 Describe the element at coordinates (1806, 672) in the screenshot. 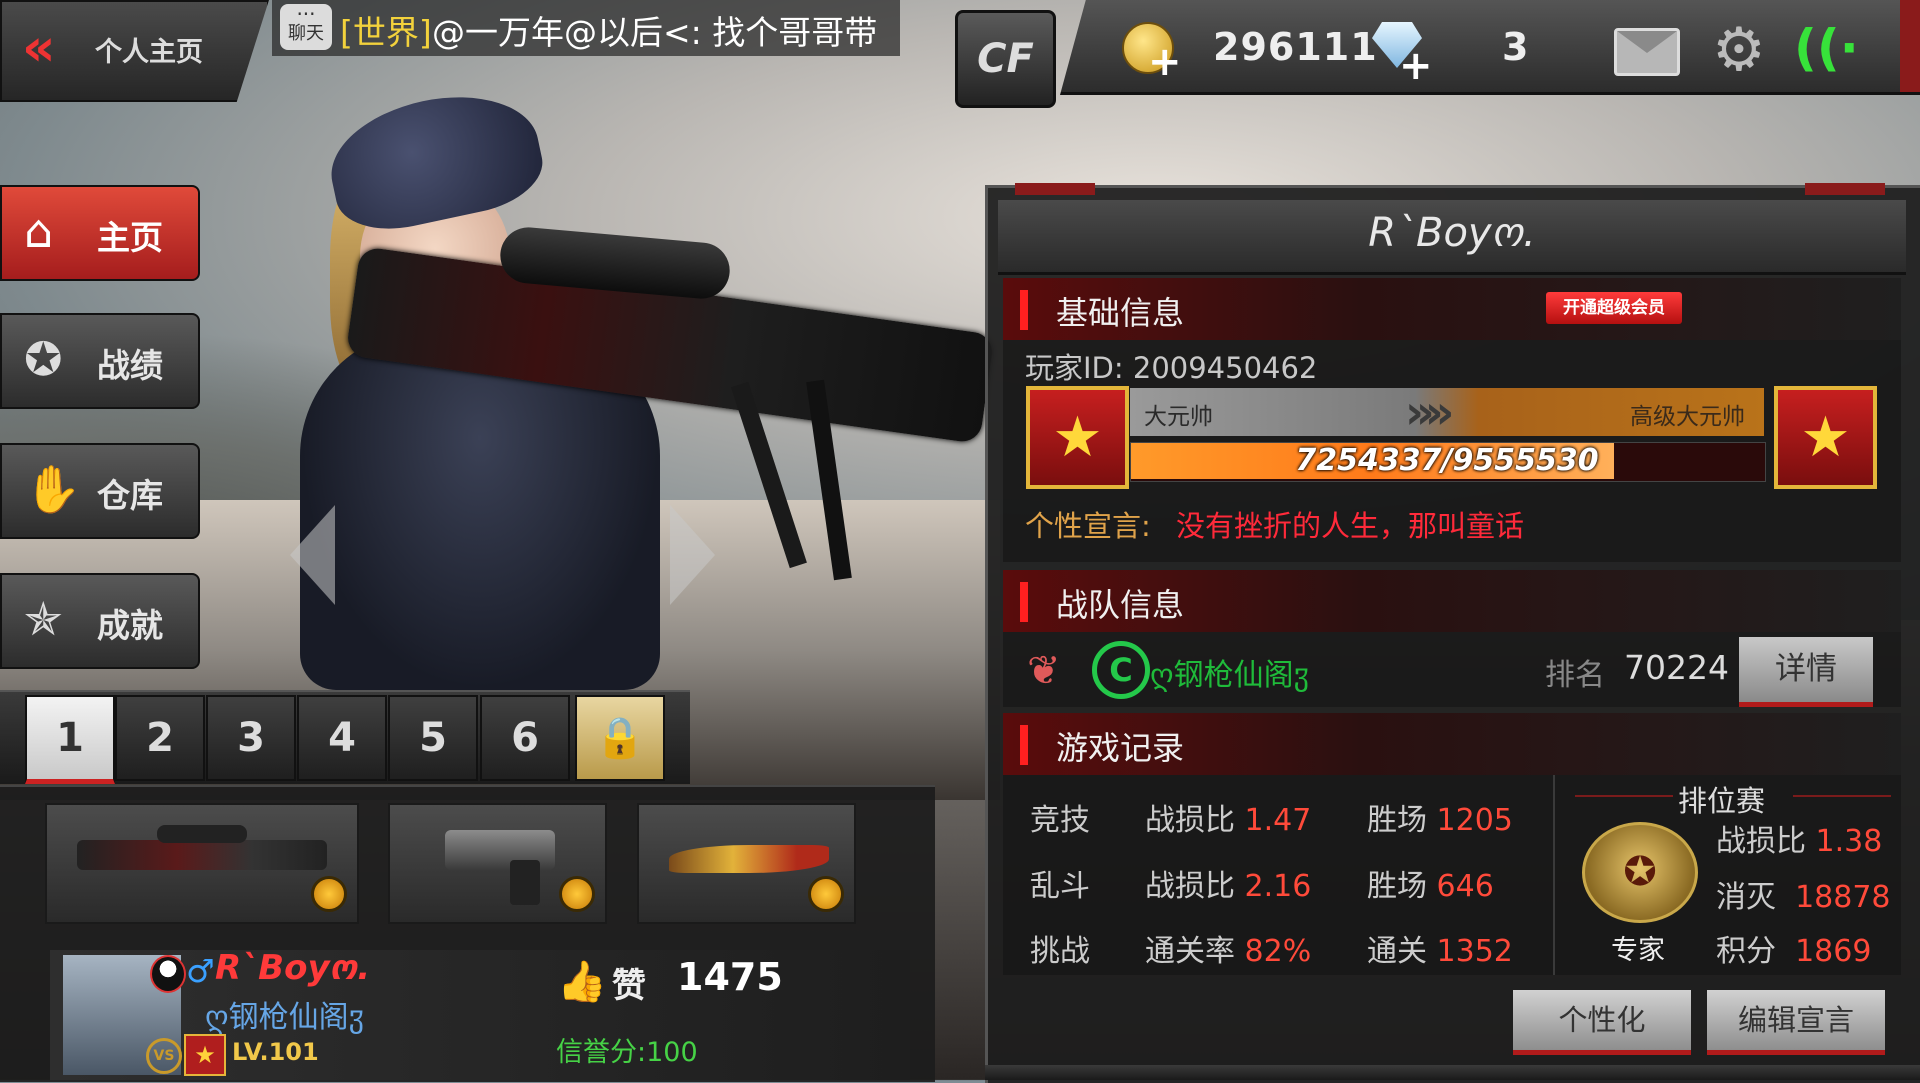

I see `team-details-button: 详情` at that location.